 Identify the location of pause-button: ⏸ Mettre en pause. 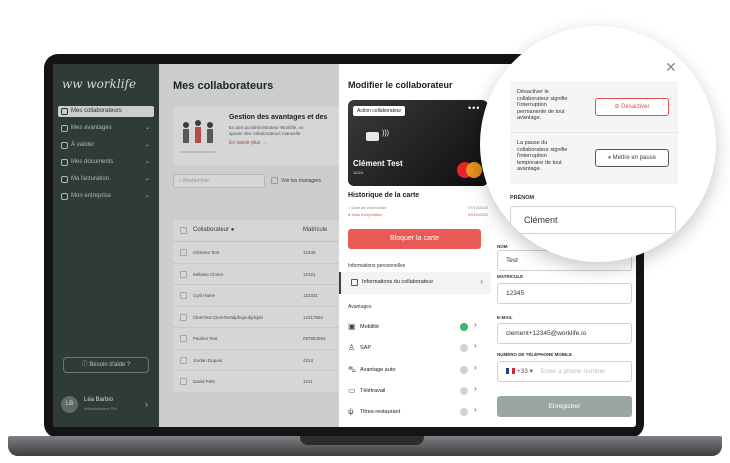
(632, 158).